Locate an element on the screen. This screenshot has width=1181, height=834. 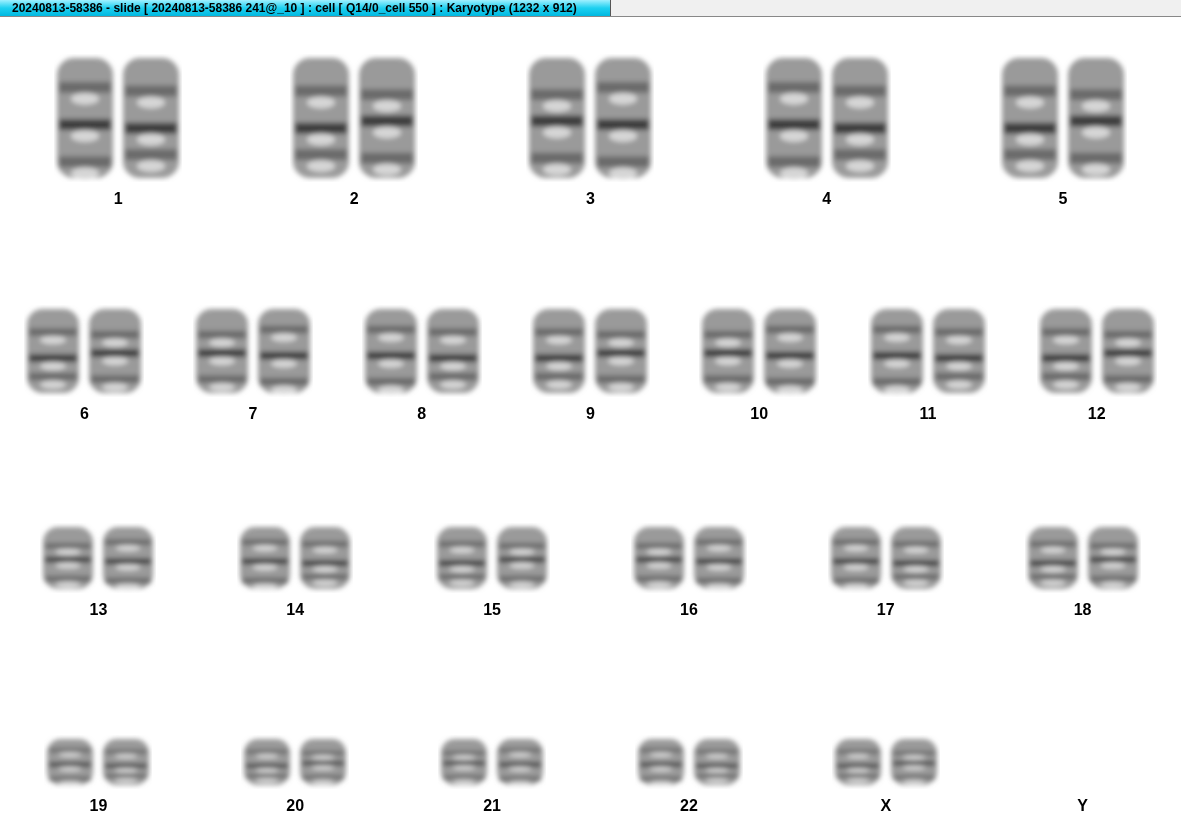
chromosome-label: 16 is located at coordinates (689, 610).